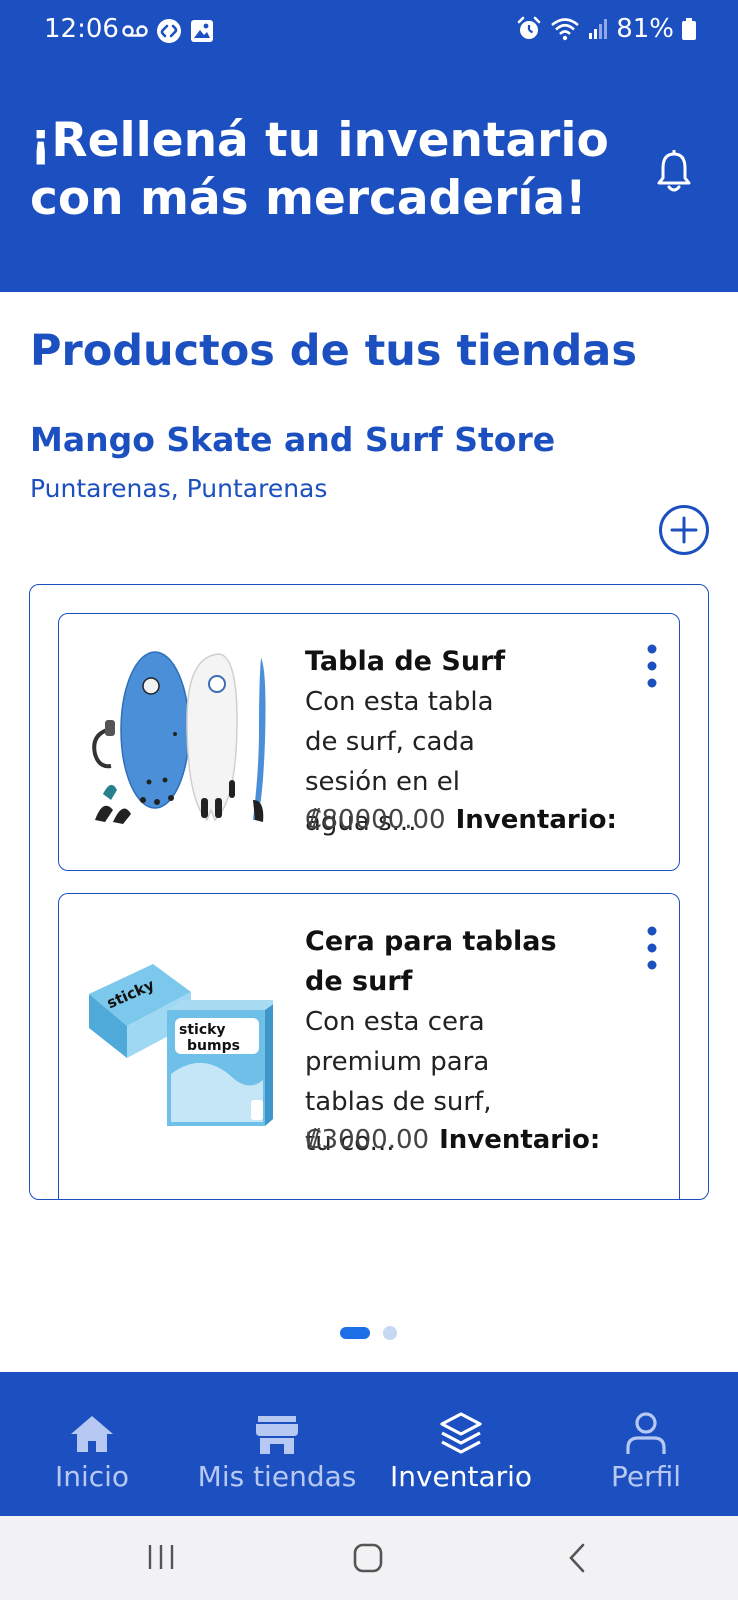  Describe the element at coordinates (369, 33) in the screenshot. I see `status-bar: 12:06 81%` at that location.